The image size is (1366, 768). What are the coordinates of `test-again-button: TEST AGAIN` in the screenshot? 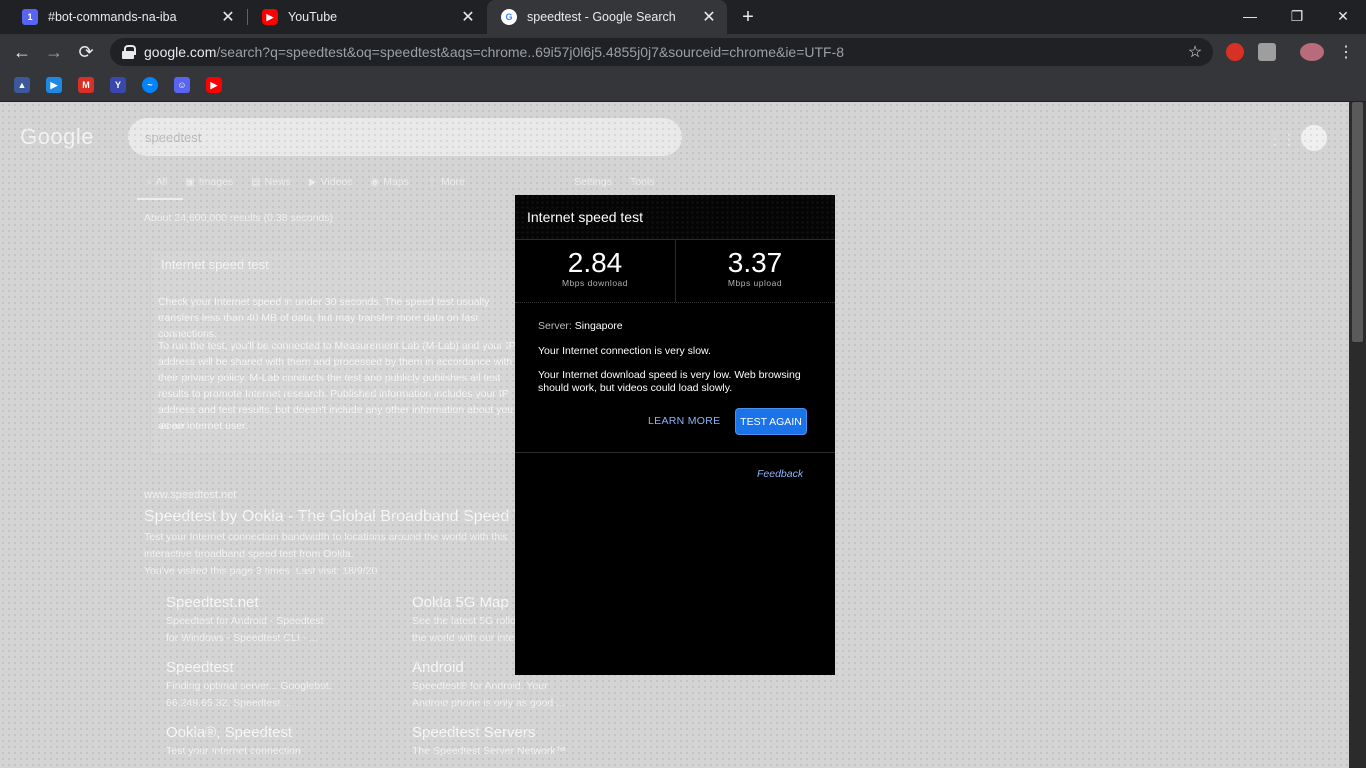 It's located at (771, 421).